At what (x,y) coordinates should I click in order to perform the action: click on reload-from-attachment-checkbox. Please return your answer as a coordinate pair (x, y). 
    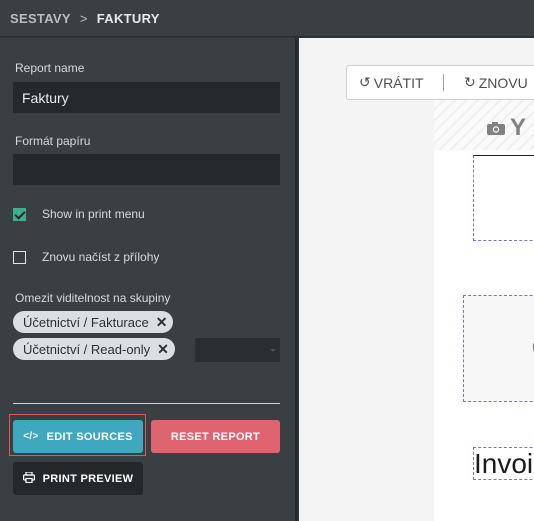
    Looking at the image, I should click on (19, 257).